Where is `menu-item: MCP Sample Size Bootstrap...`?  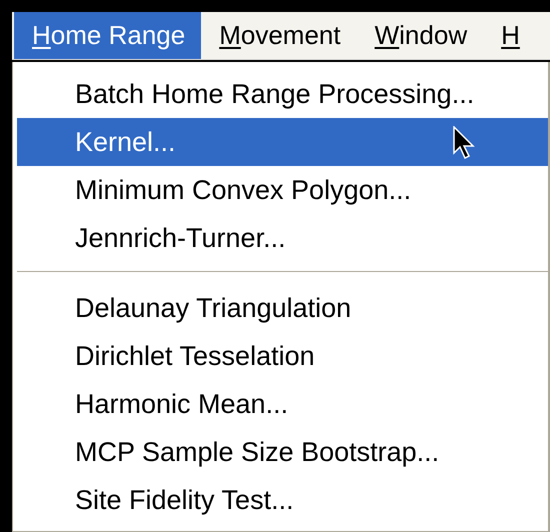
menu-item: MCP Sample Size Bootstrap... is located at coordinates (282, 452).